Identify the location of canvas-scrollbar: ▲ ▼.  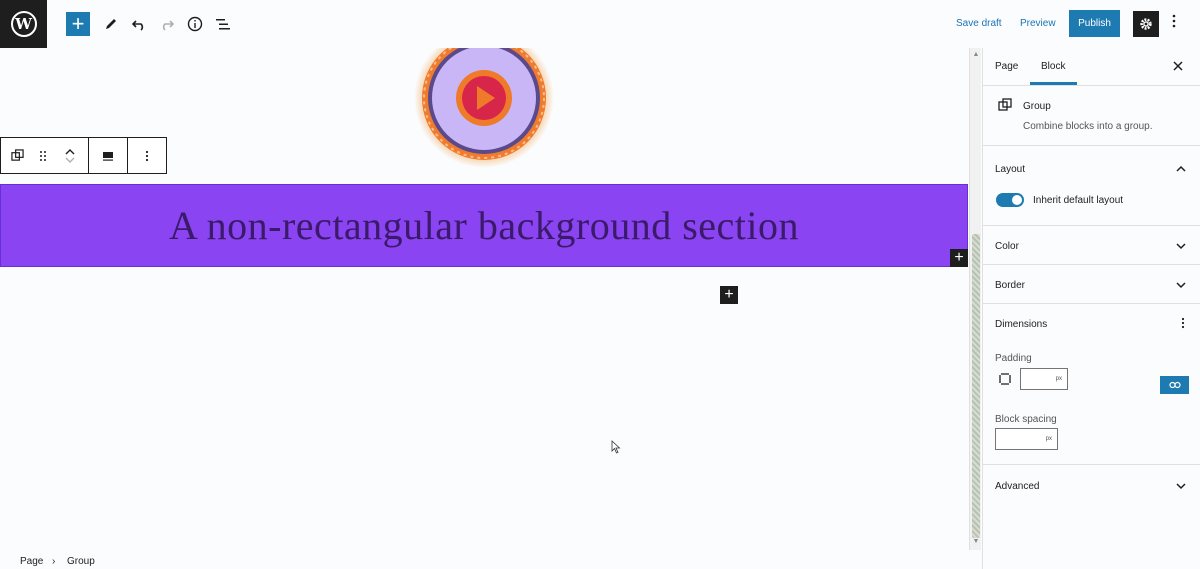
(975, 299).